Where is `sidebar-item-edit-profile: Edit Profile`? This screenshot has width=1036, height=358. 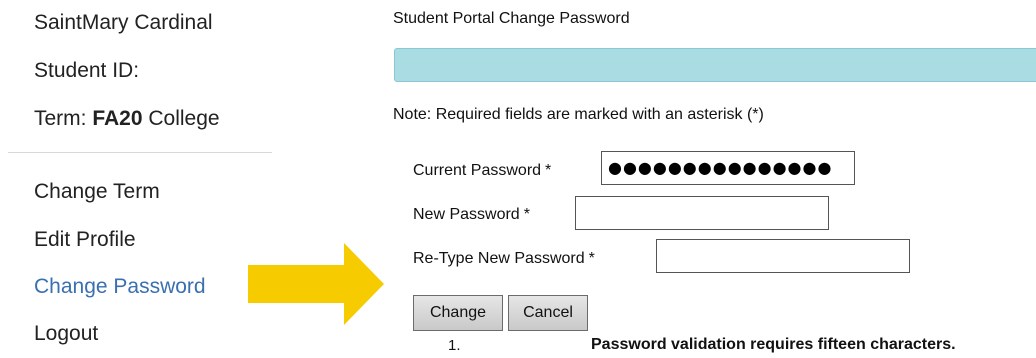
sidebar-item-edit-profile: Edit Profile is located at coordinates (85, 239).